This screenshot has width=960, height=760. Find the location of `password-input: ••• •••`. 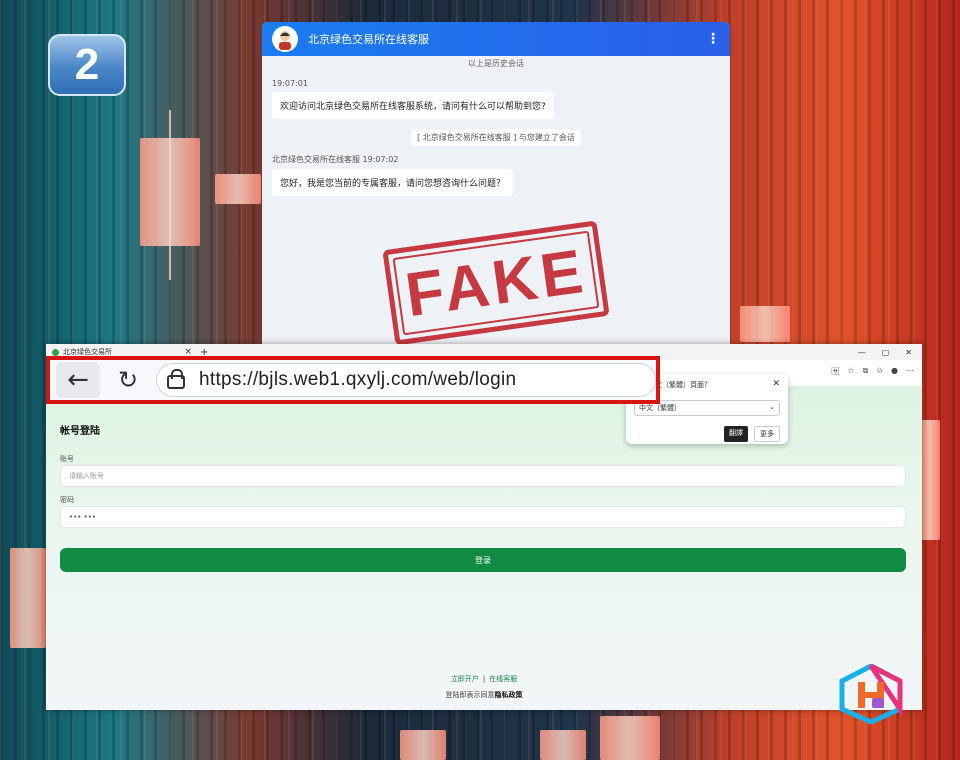

password-input: ••• ••• is located at coordinates (483, 517).